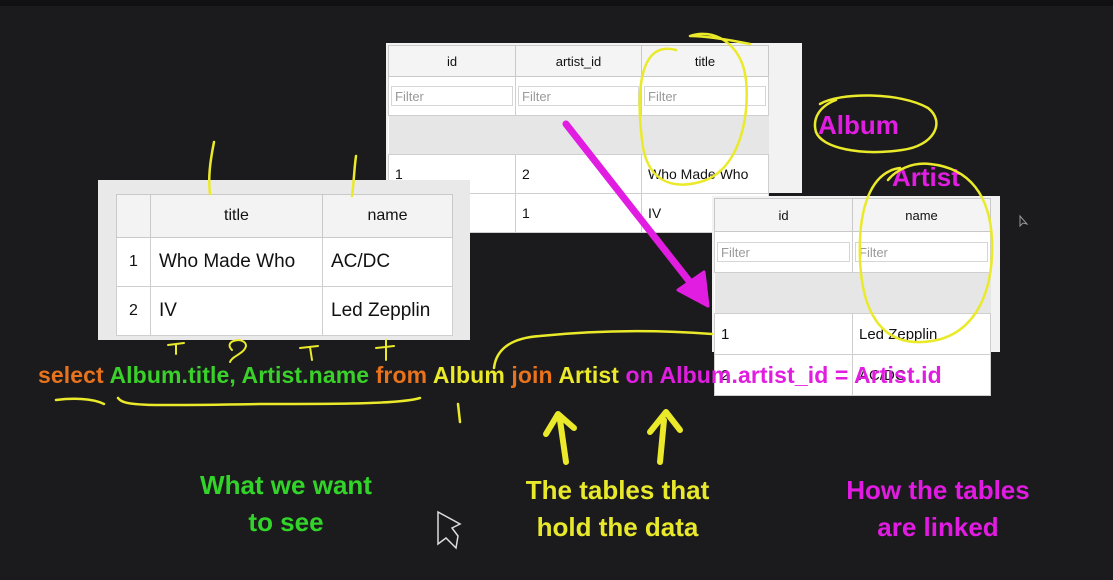 This screenshot has width=1113, height=580. Describe the element at coordinates (80, 401) in the screenshot. I see `select-underline` at that location.